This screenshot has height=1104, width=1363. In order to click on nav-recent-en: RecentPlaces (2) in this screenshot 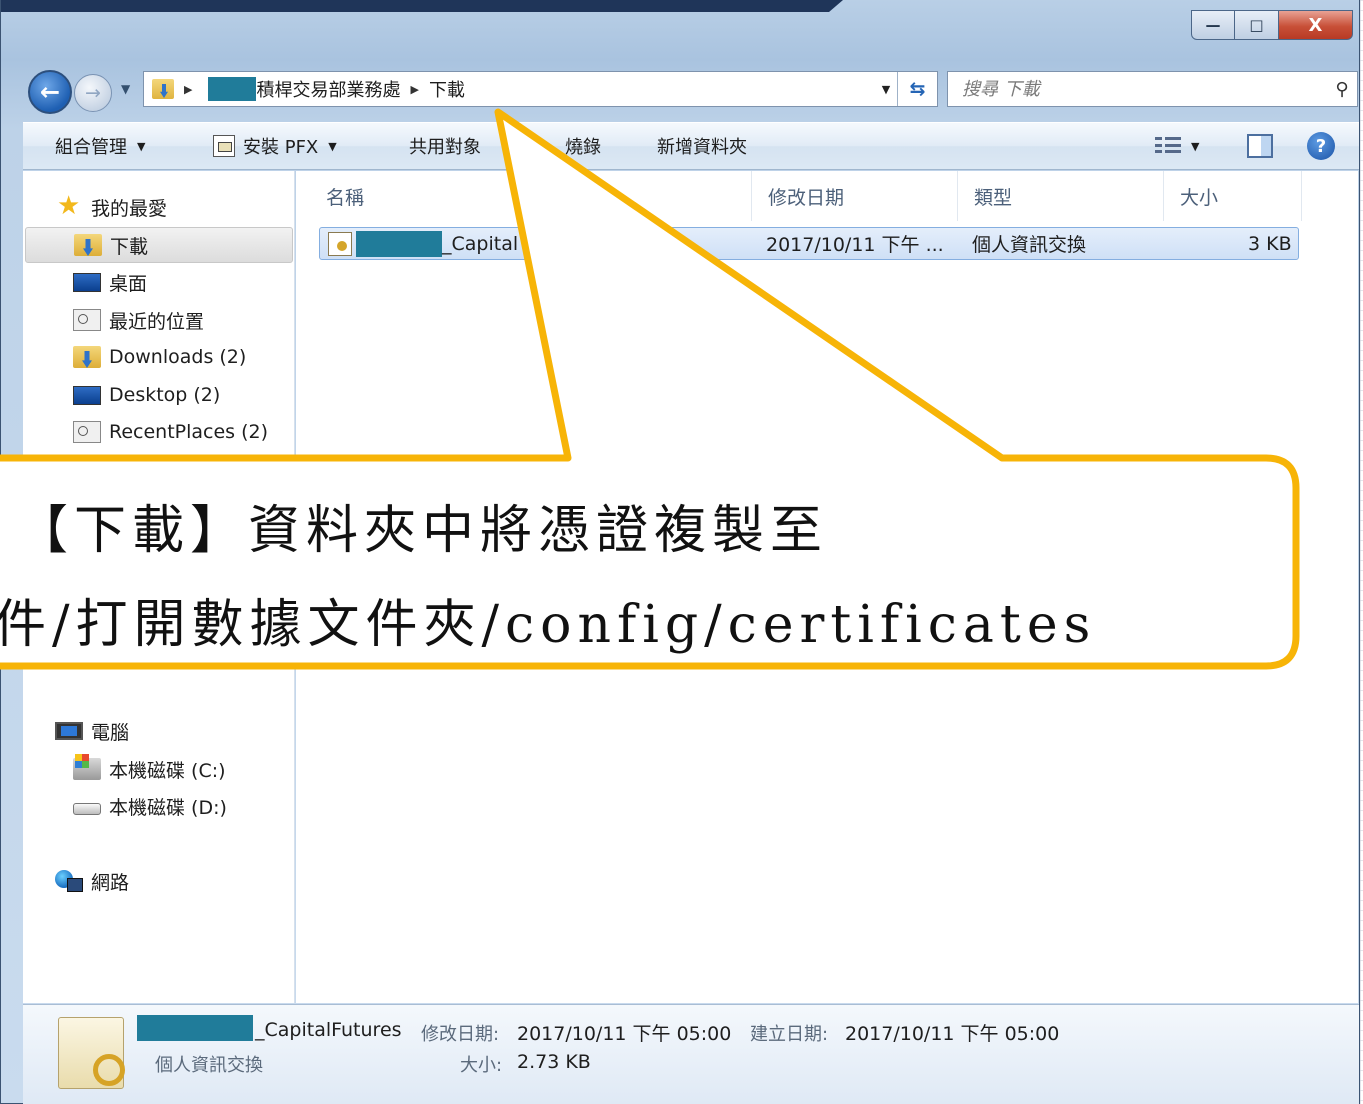, I will do `click(170, 432)`.